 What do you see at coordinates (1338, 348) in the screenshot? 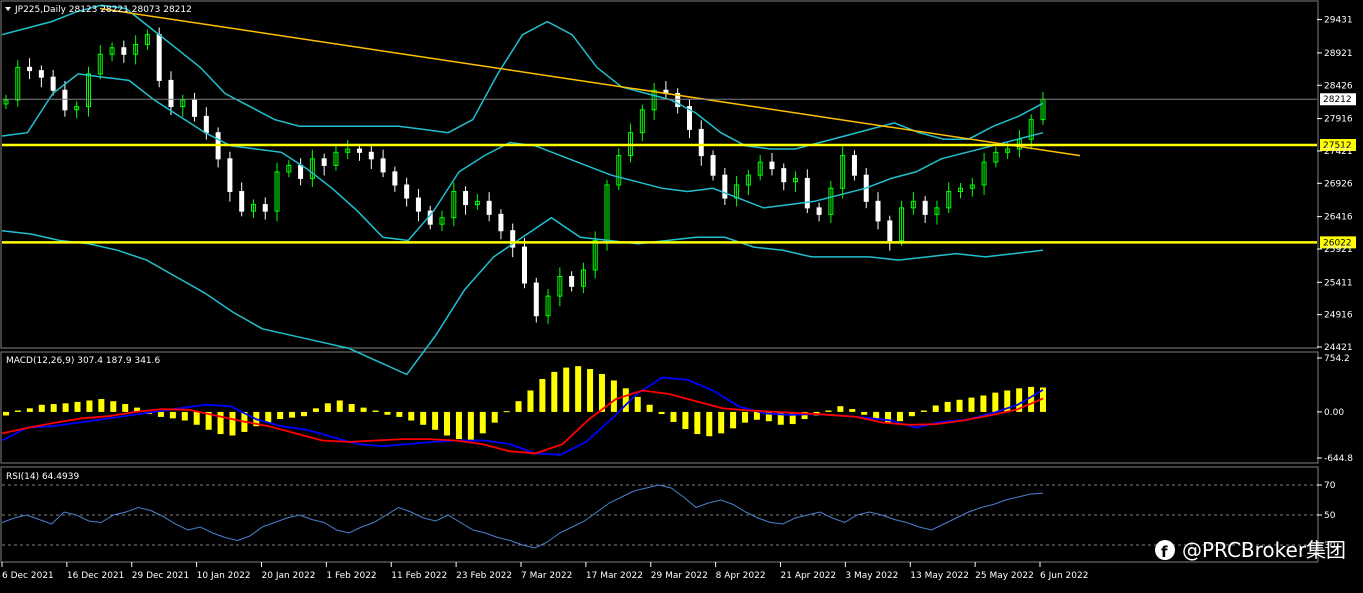
I see `price-tick-label: 24421` at bounding box center [1338, 348].